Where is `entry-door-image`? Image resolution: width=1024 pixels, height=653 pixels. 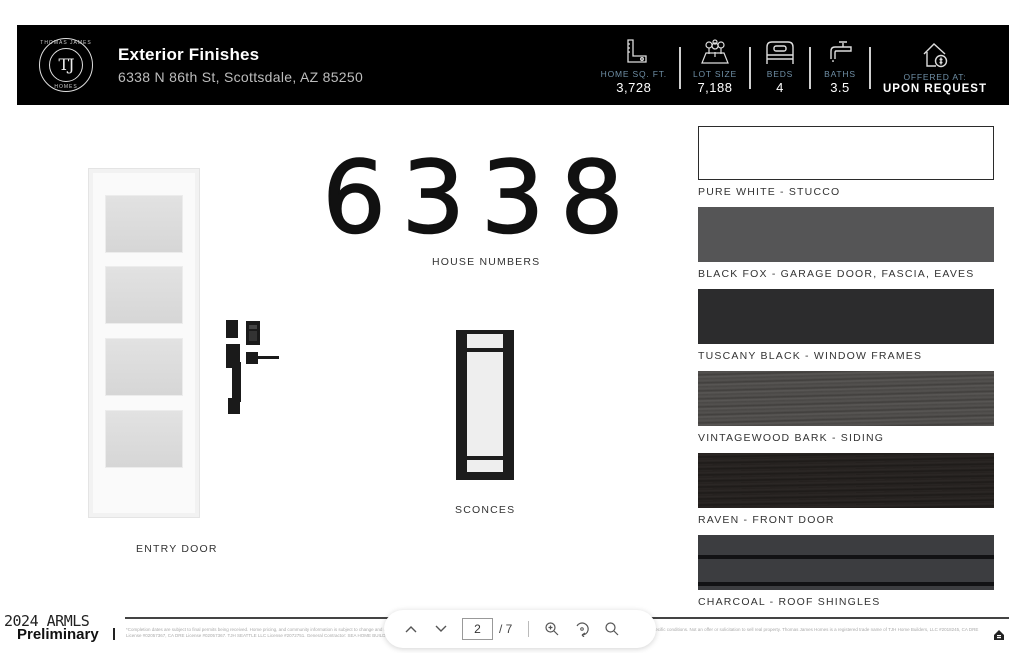
entry-door-image is located at coordinates (144, 343).